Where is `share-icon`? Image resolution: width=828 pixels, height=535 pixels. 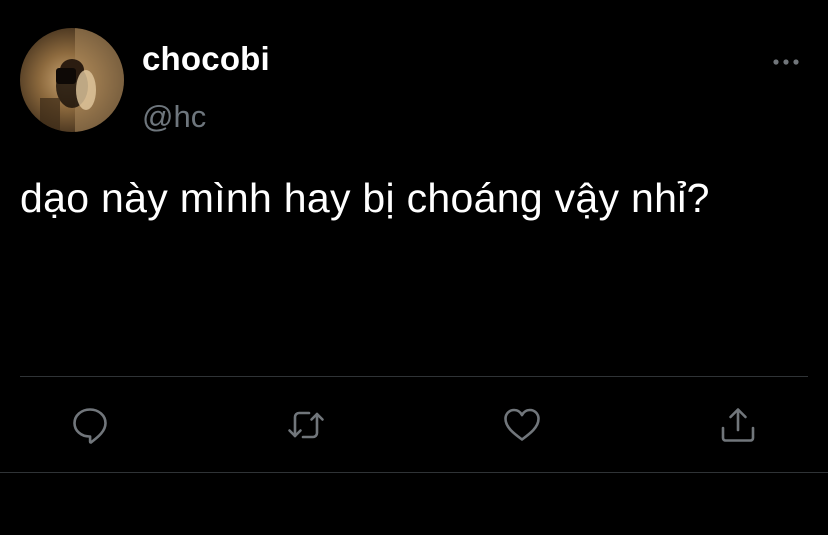
share-icon is located at coordinates (738, 425).